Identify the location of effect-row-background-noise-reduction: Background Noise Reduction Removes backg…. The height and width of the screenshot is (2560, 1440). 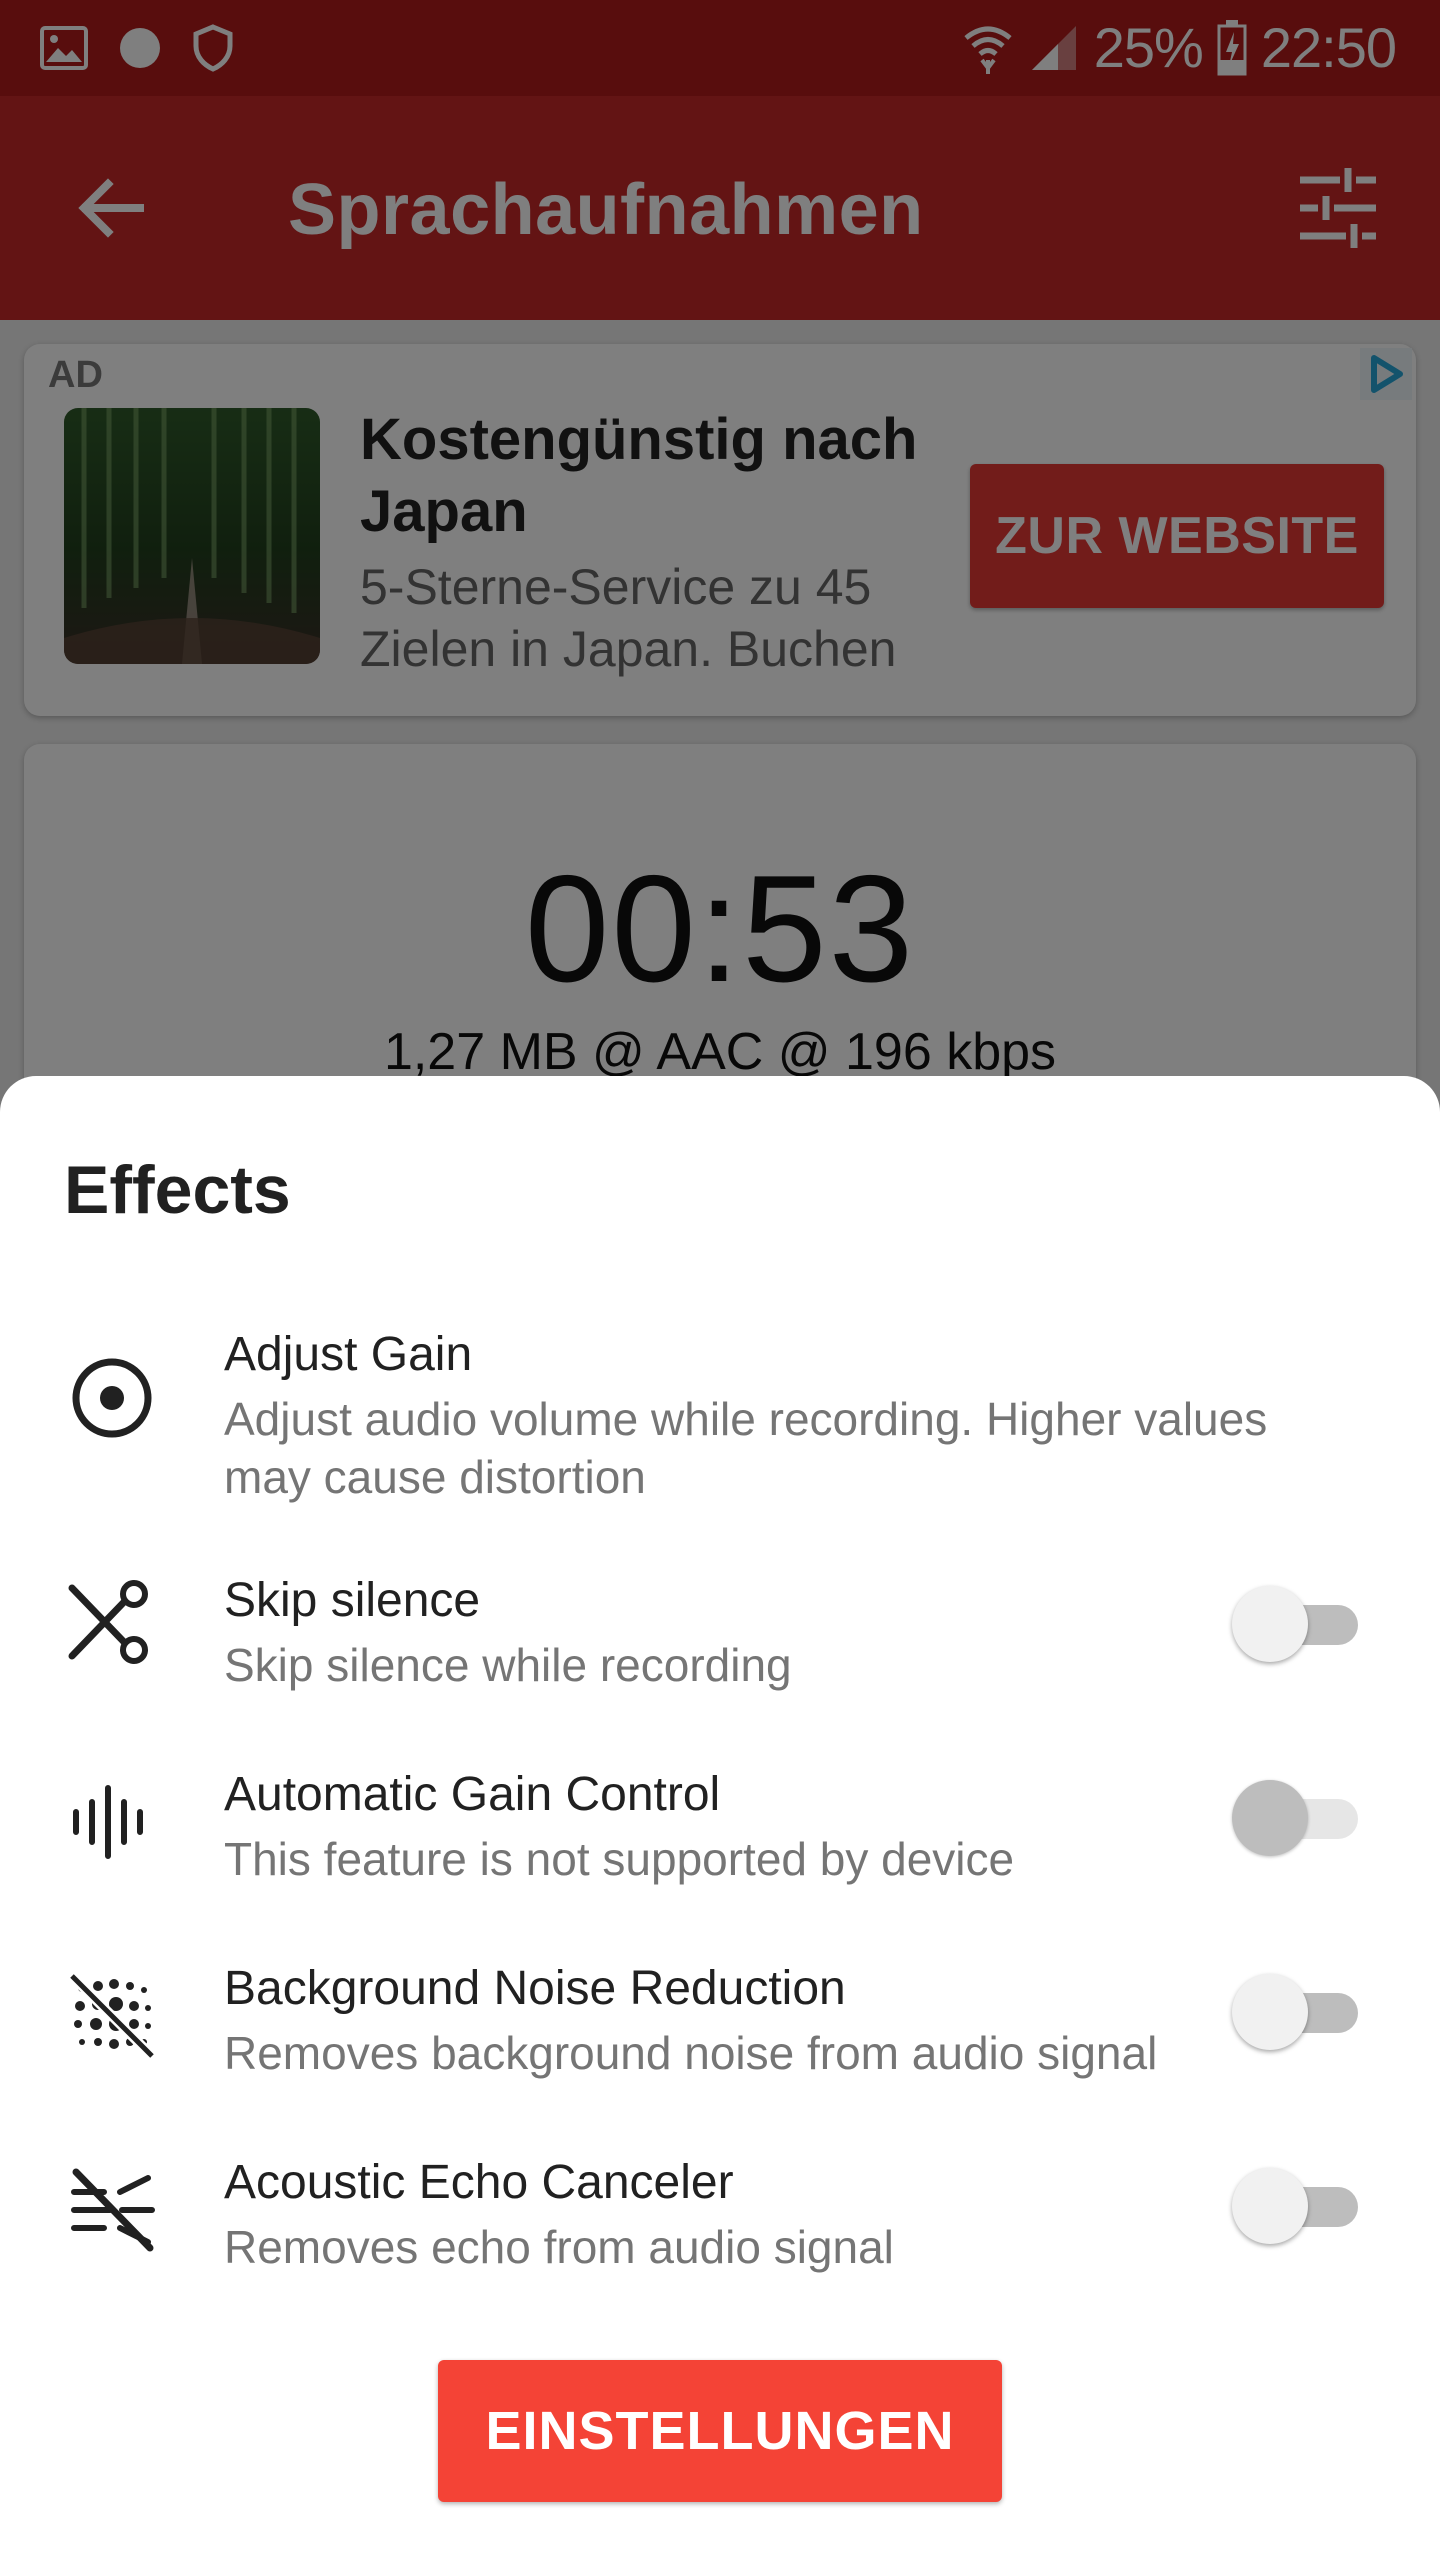
(720, 2029).